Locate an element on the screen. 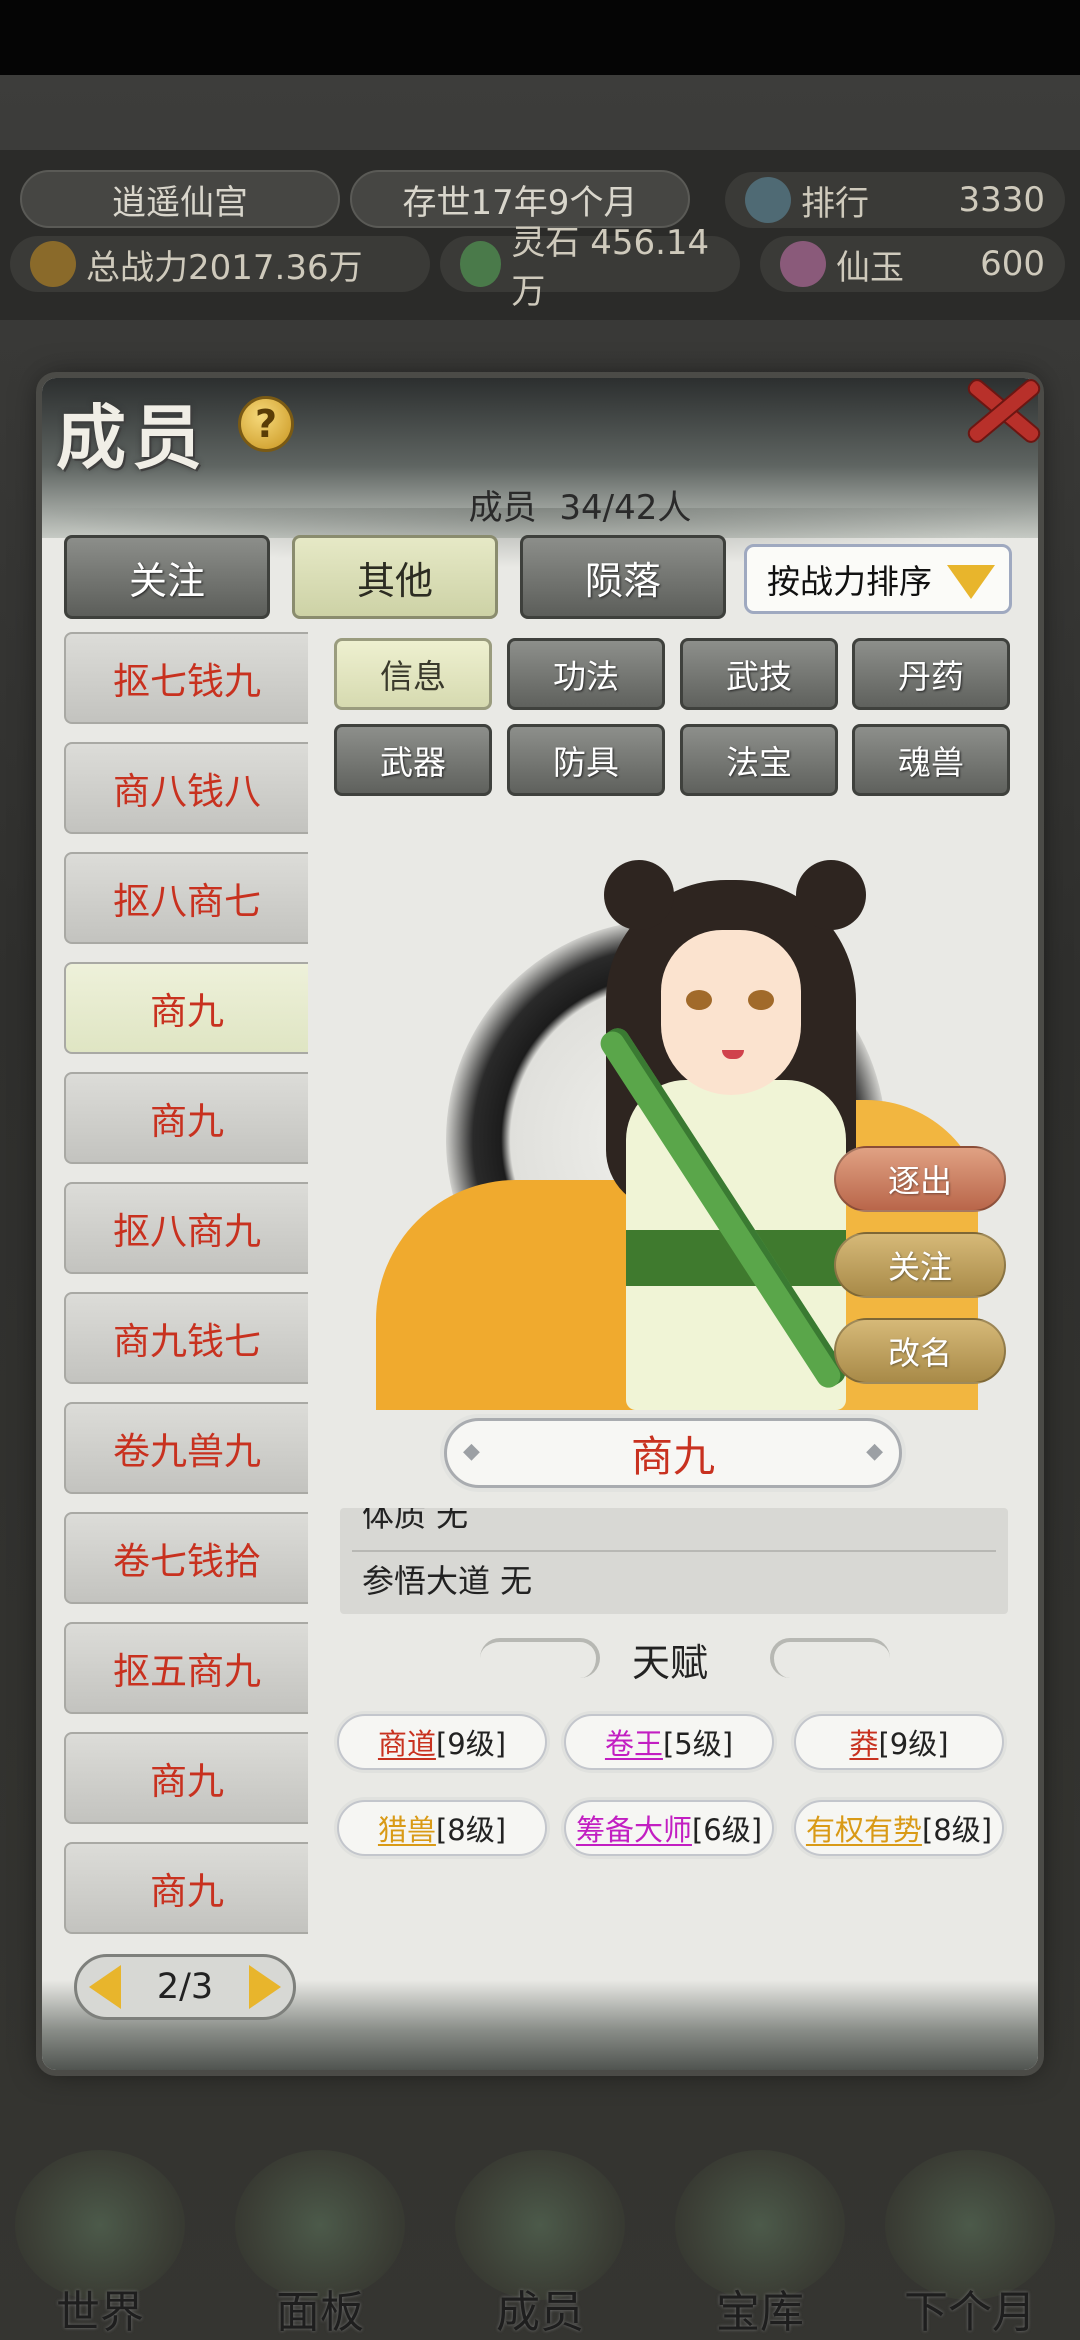  subtab-soul-beast: 魂兽 is located at coordinates (931, 760).